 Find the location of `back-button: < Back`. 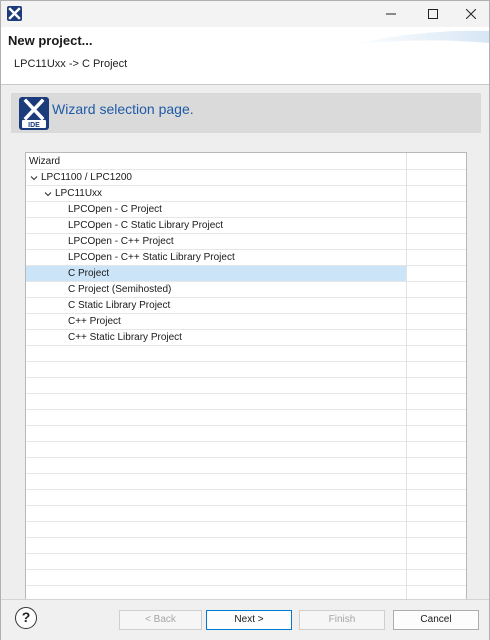

back-button: < Back is located at coordinates (160, 620).